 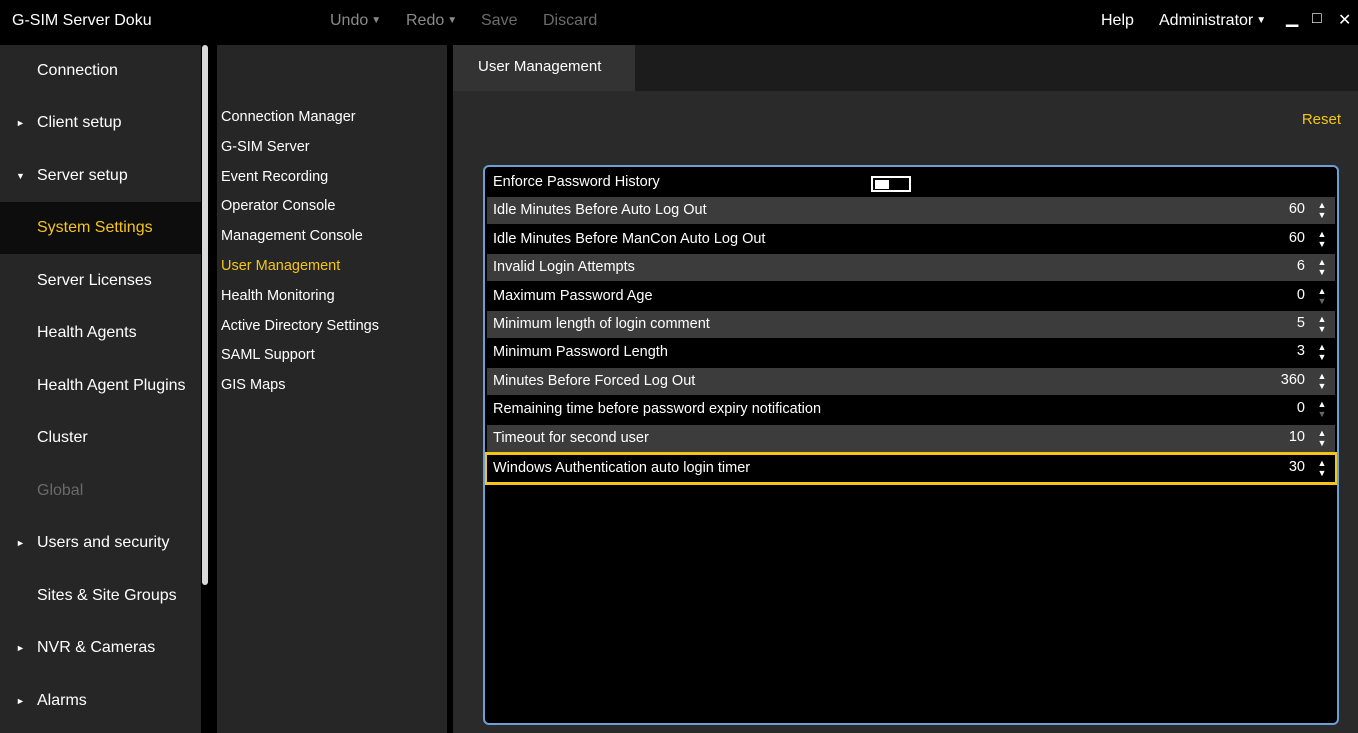 I want to click on nav-item-server-licenses: Server Licenses, so click(x=100, y=281).